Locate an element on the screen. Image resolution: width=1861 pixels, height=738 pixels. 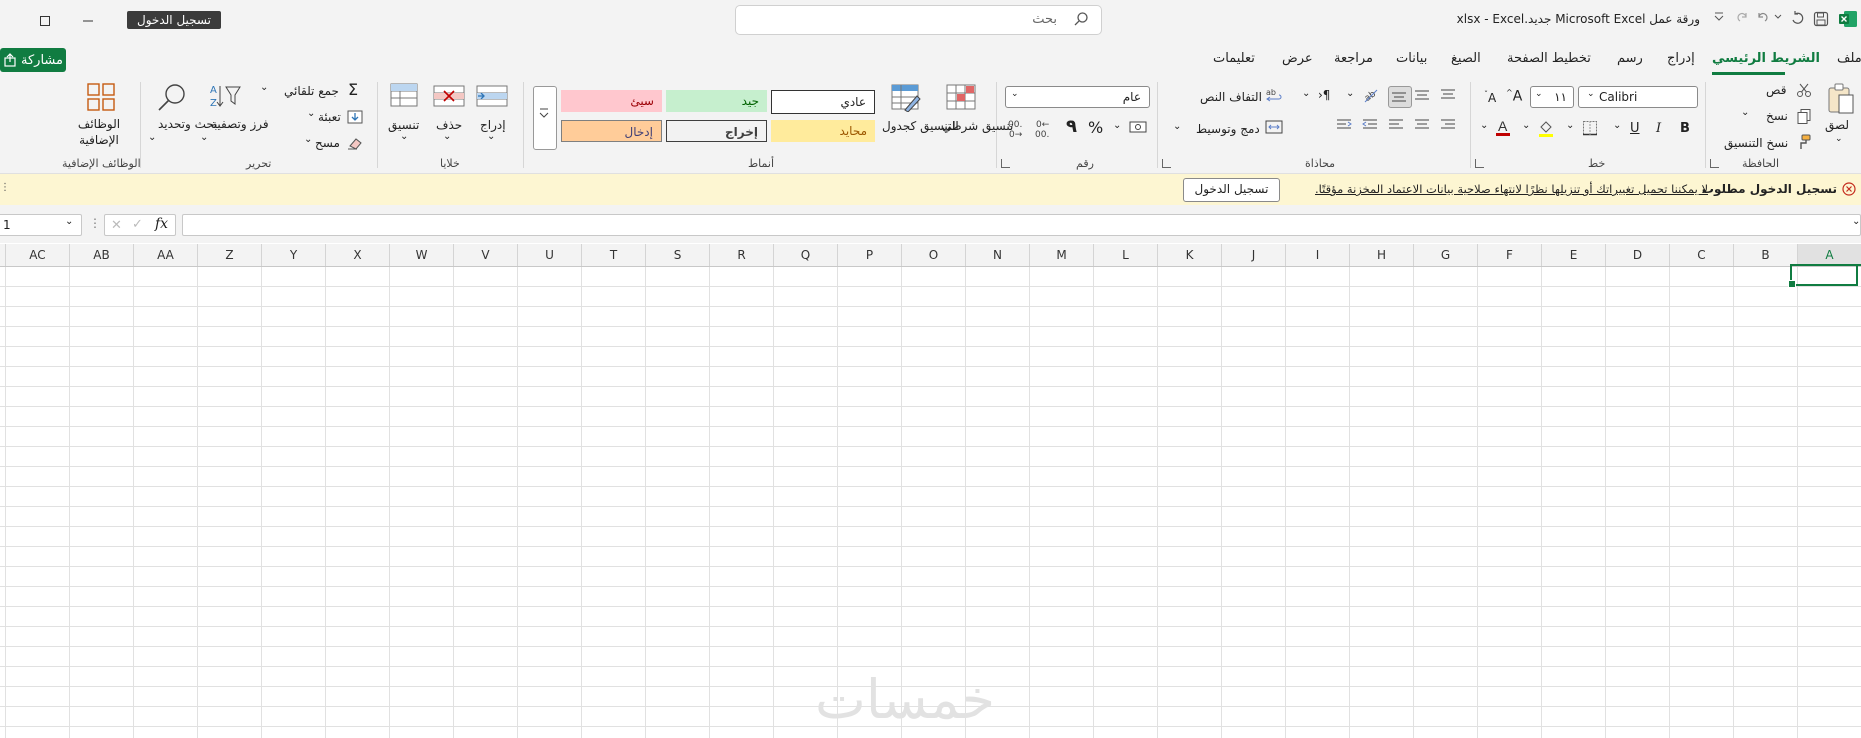
column-header: Q is located at coordinates (805, 255).